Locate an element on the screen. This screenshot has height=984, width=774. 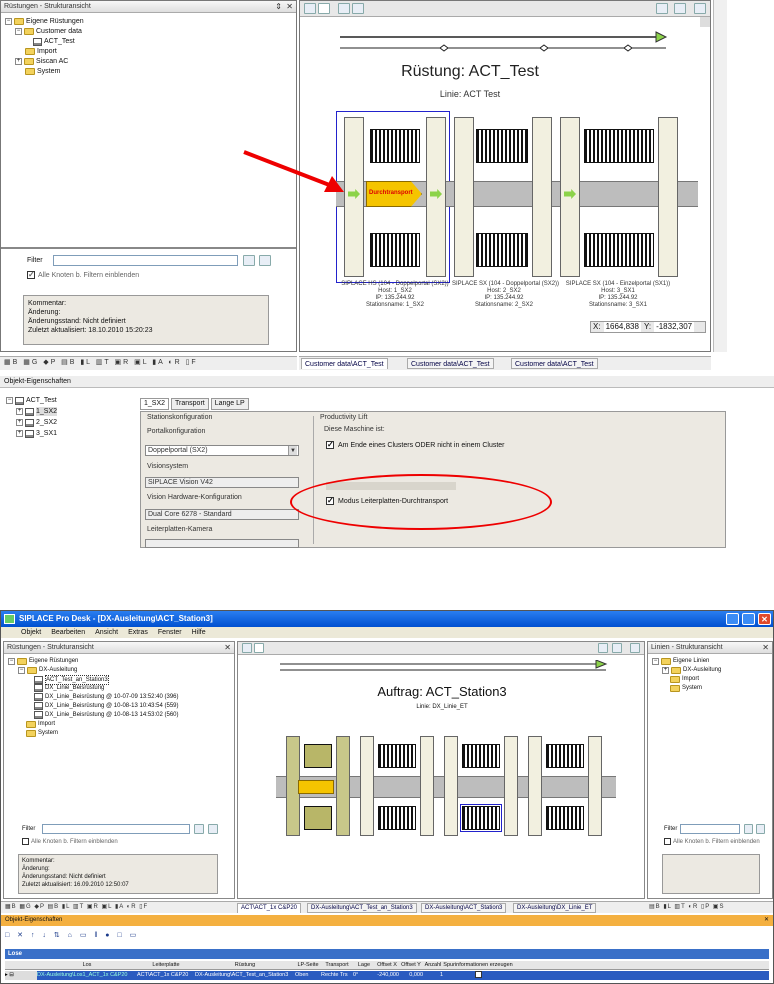
tool-icon is located at coordinates (344, 8).